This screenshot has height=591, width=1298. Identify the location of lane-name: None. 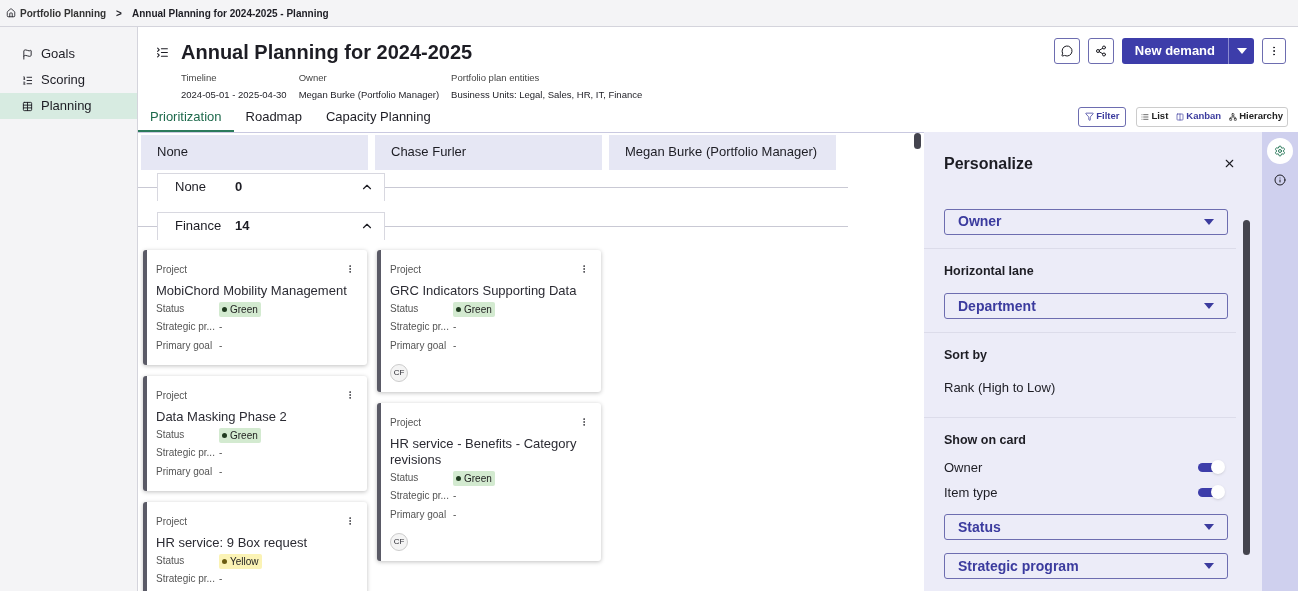
(191, 187).